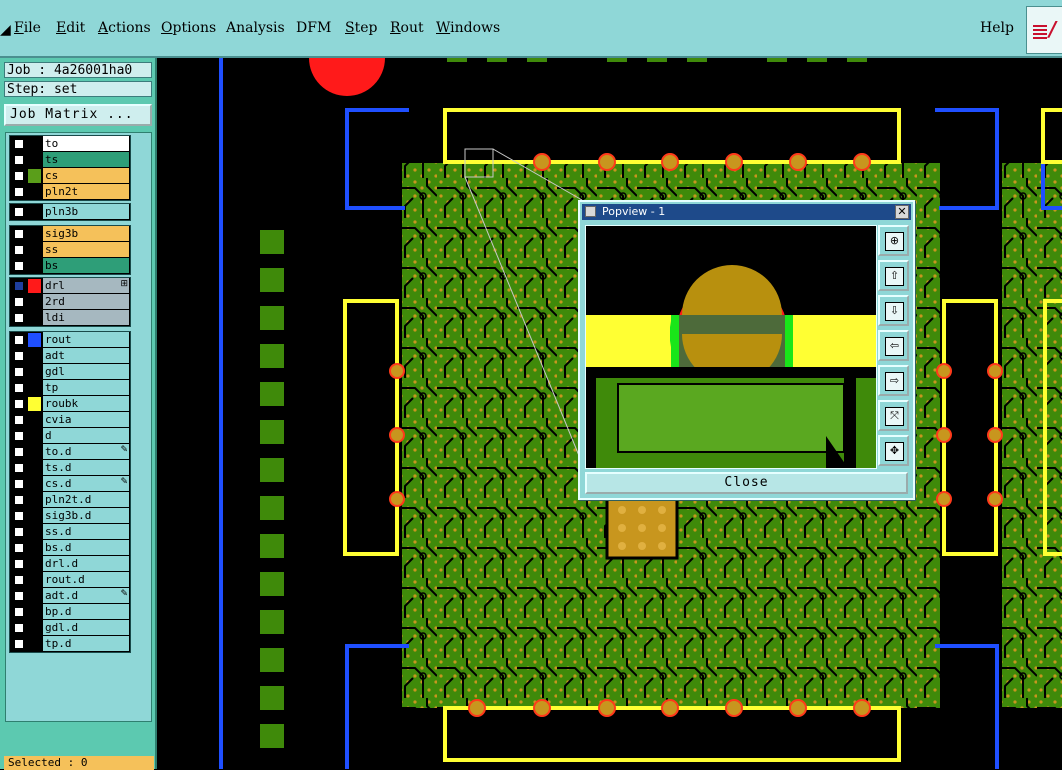  What do you see at coordinates (86, 467) in the screenshot?
I see `layer-name: ts.d` at bounding box center [86, 467].